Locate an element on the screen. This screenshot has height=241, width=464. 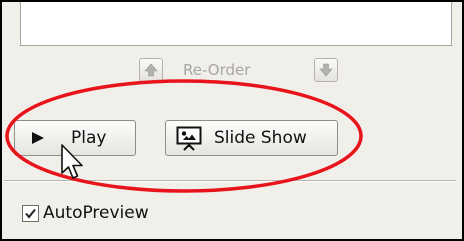
reorder-label: Re-Order is located at coordinates (217, 70).